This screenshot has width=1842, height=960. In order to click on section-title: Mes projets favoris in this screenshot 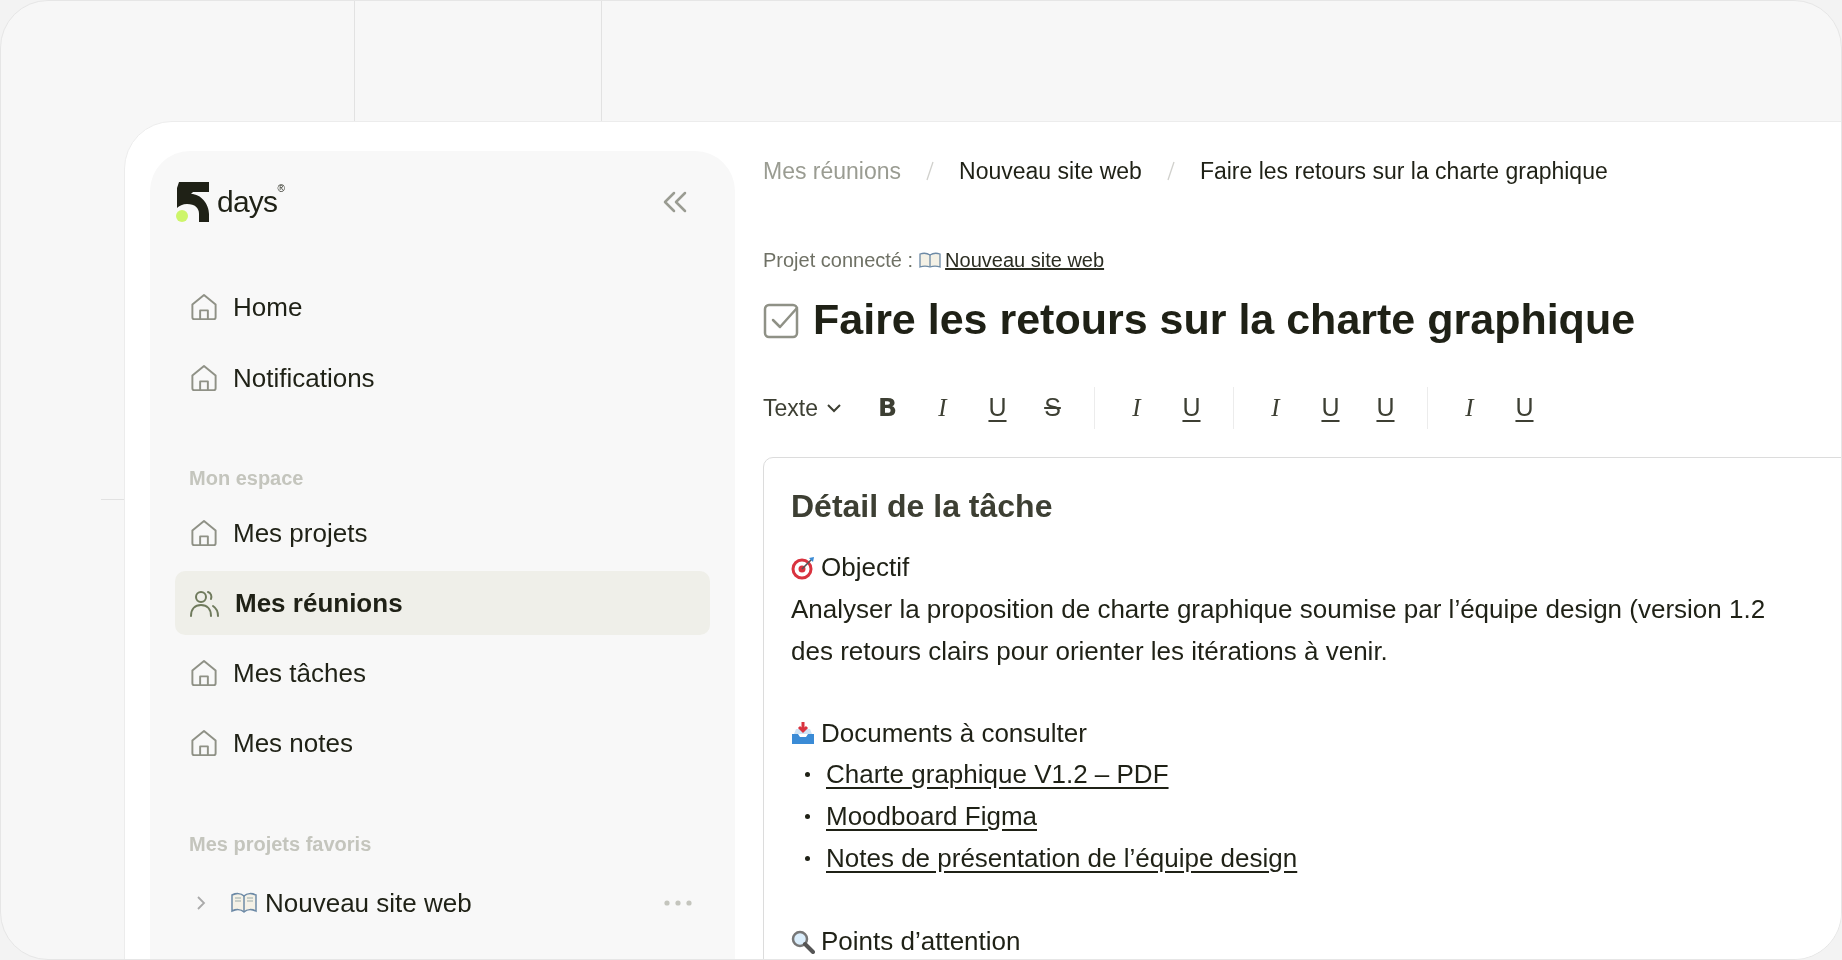, I will do `click(280, 844)`.